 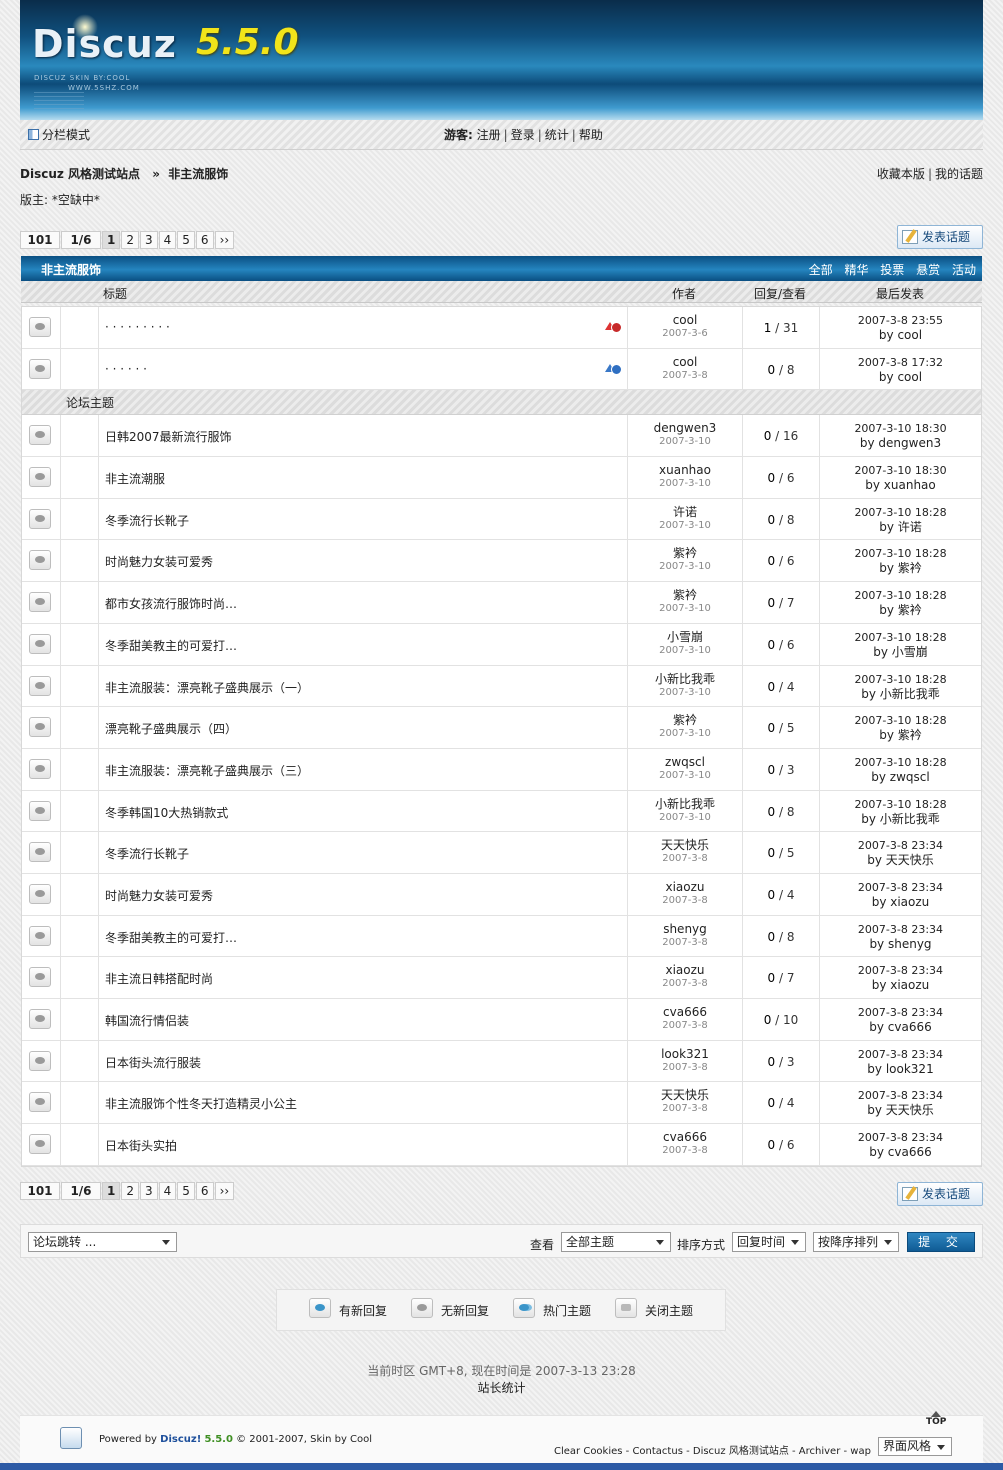 I want to click on pager-item: 1, so click(x=111, y=1191).